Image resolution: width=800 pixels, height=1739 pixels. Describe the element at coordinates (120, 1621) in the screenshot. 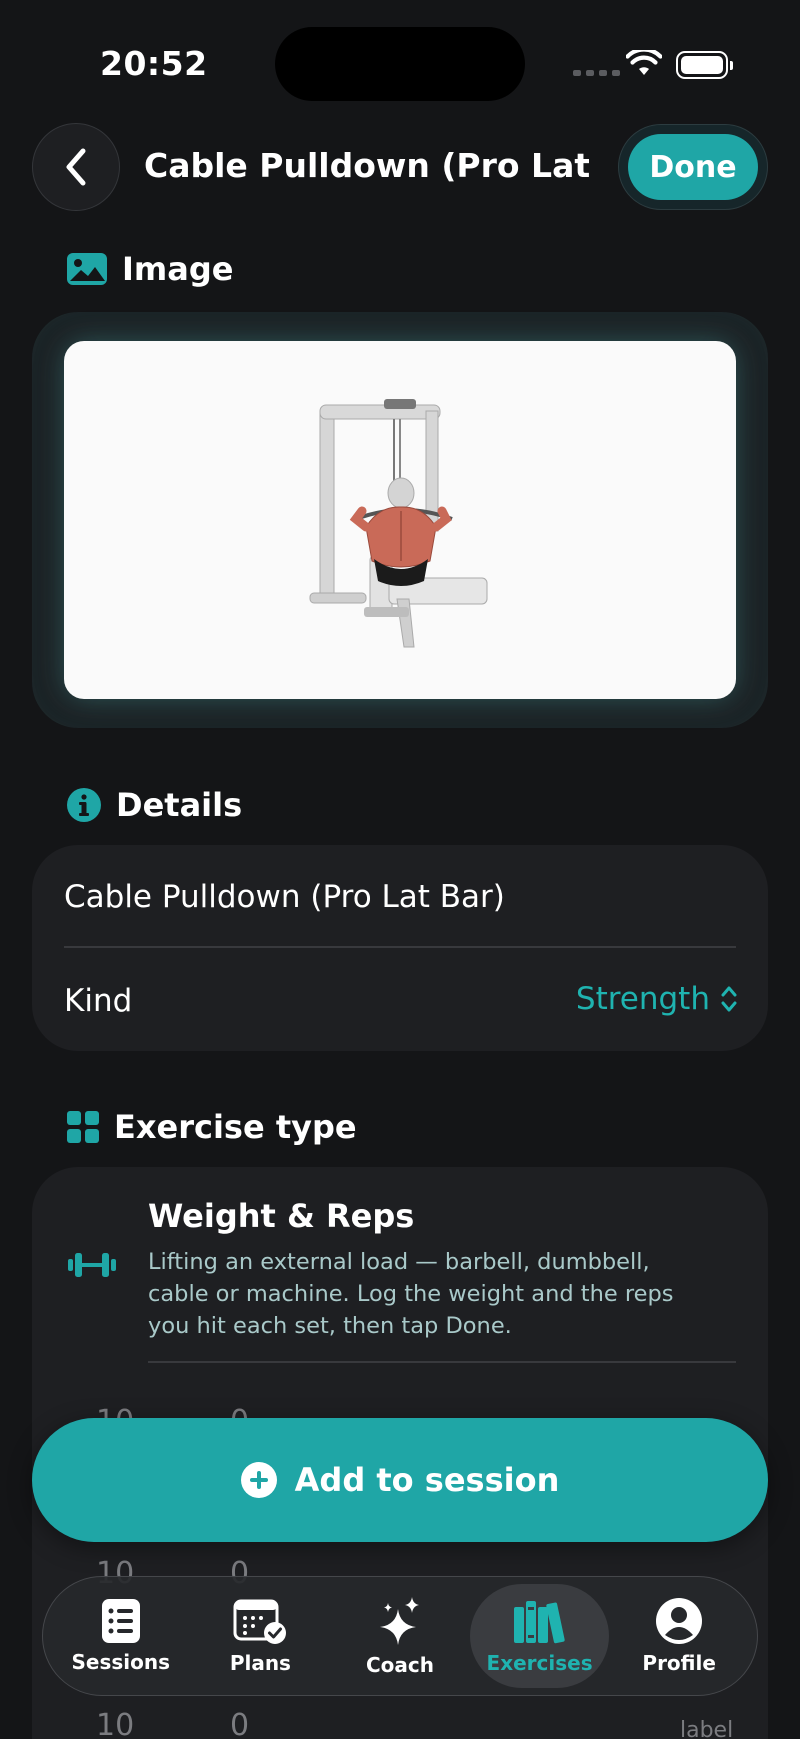

I see `list-icon` at that location.